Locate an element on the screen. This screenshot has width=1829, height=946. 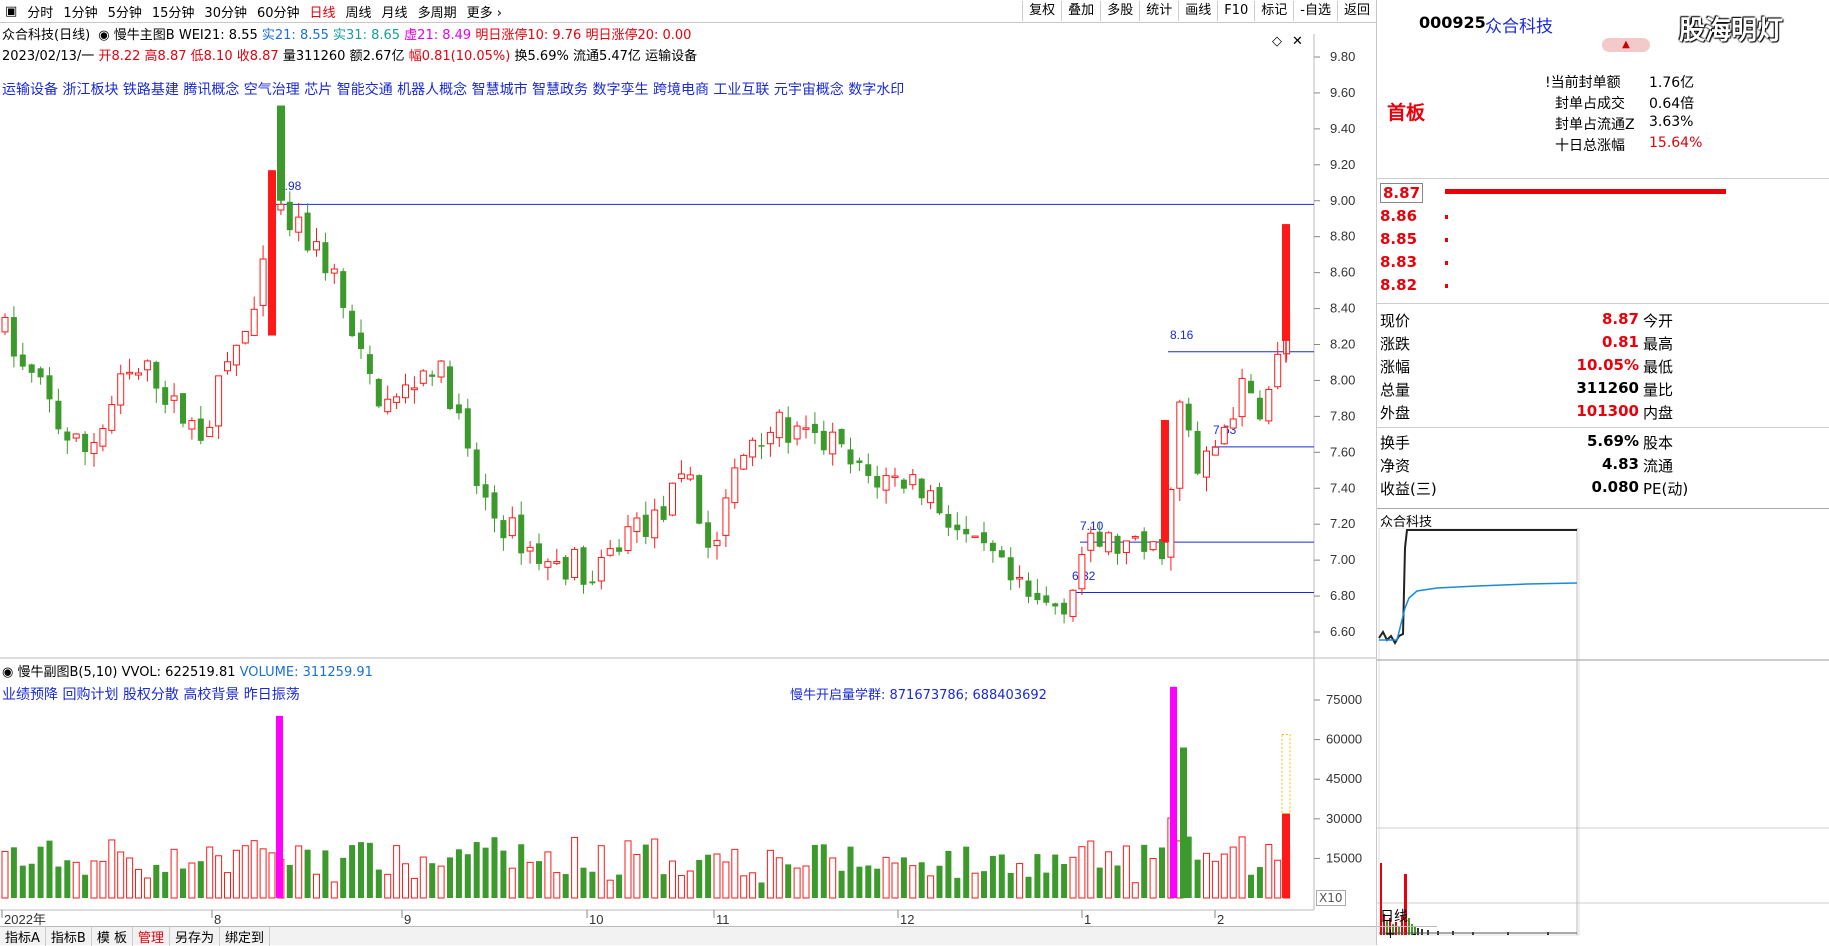
seal-amount: 1.76亿 is located at coordinates (1672, 83).